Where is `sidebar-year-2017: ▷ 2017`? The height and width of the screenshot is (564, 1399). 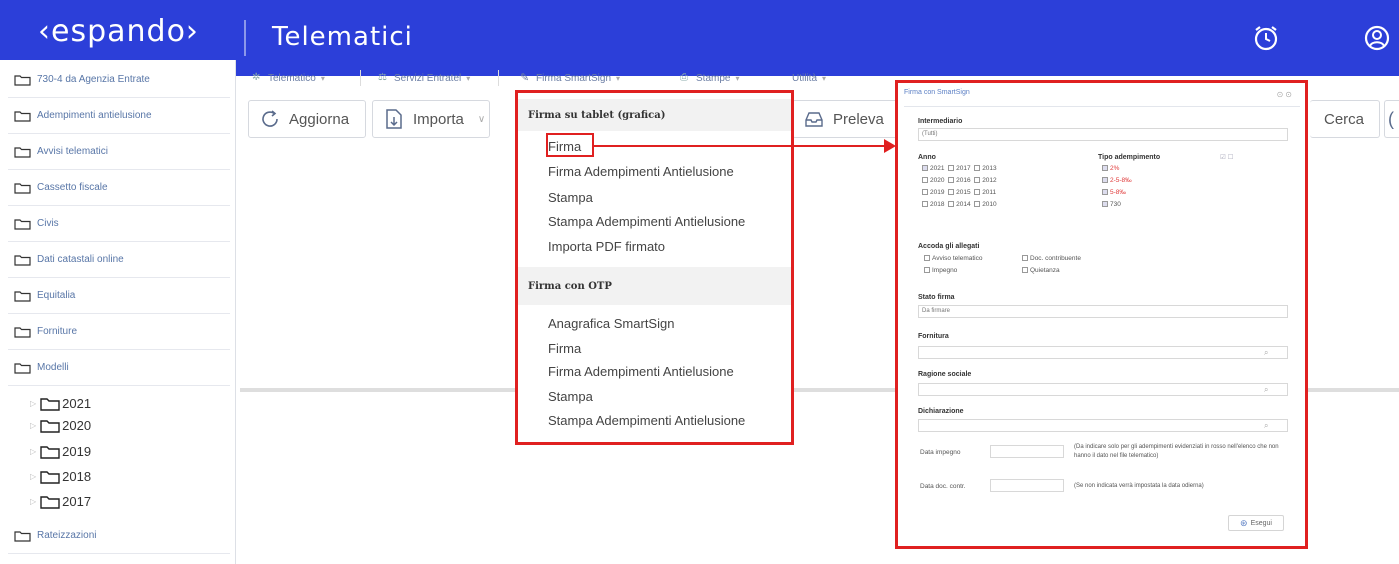
sidebar-year-2017: ▷ 2017 is located at coordinates (60, 501).